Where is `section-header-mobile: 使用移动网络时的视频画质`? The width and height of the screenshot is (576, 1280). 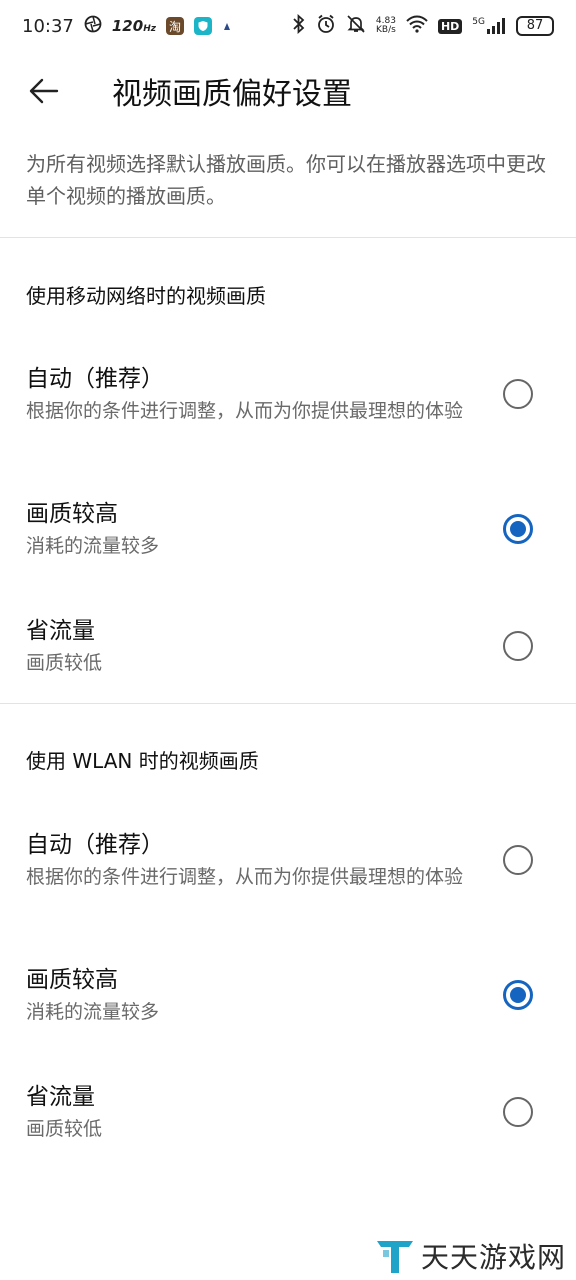 section-header-mobile: 使用移动网络时的视频画质 is located at coordinates (146, 296).